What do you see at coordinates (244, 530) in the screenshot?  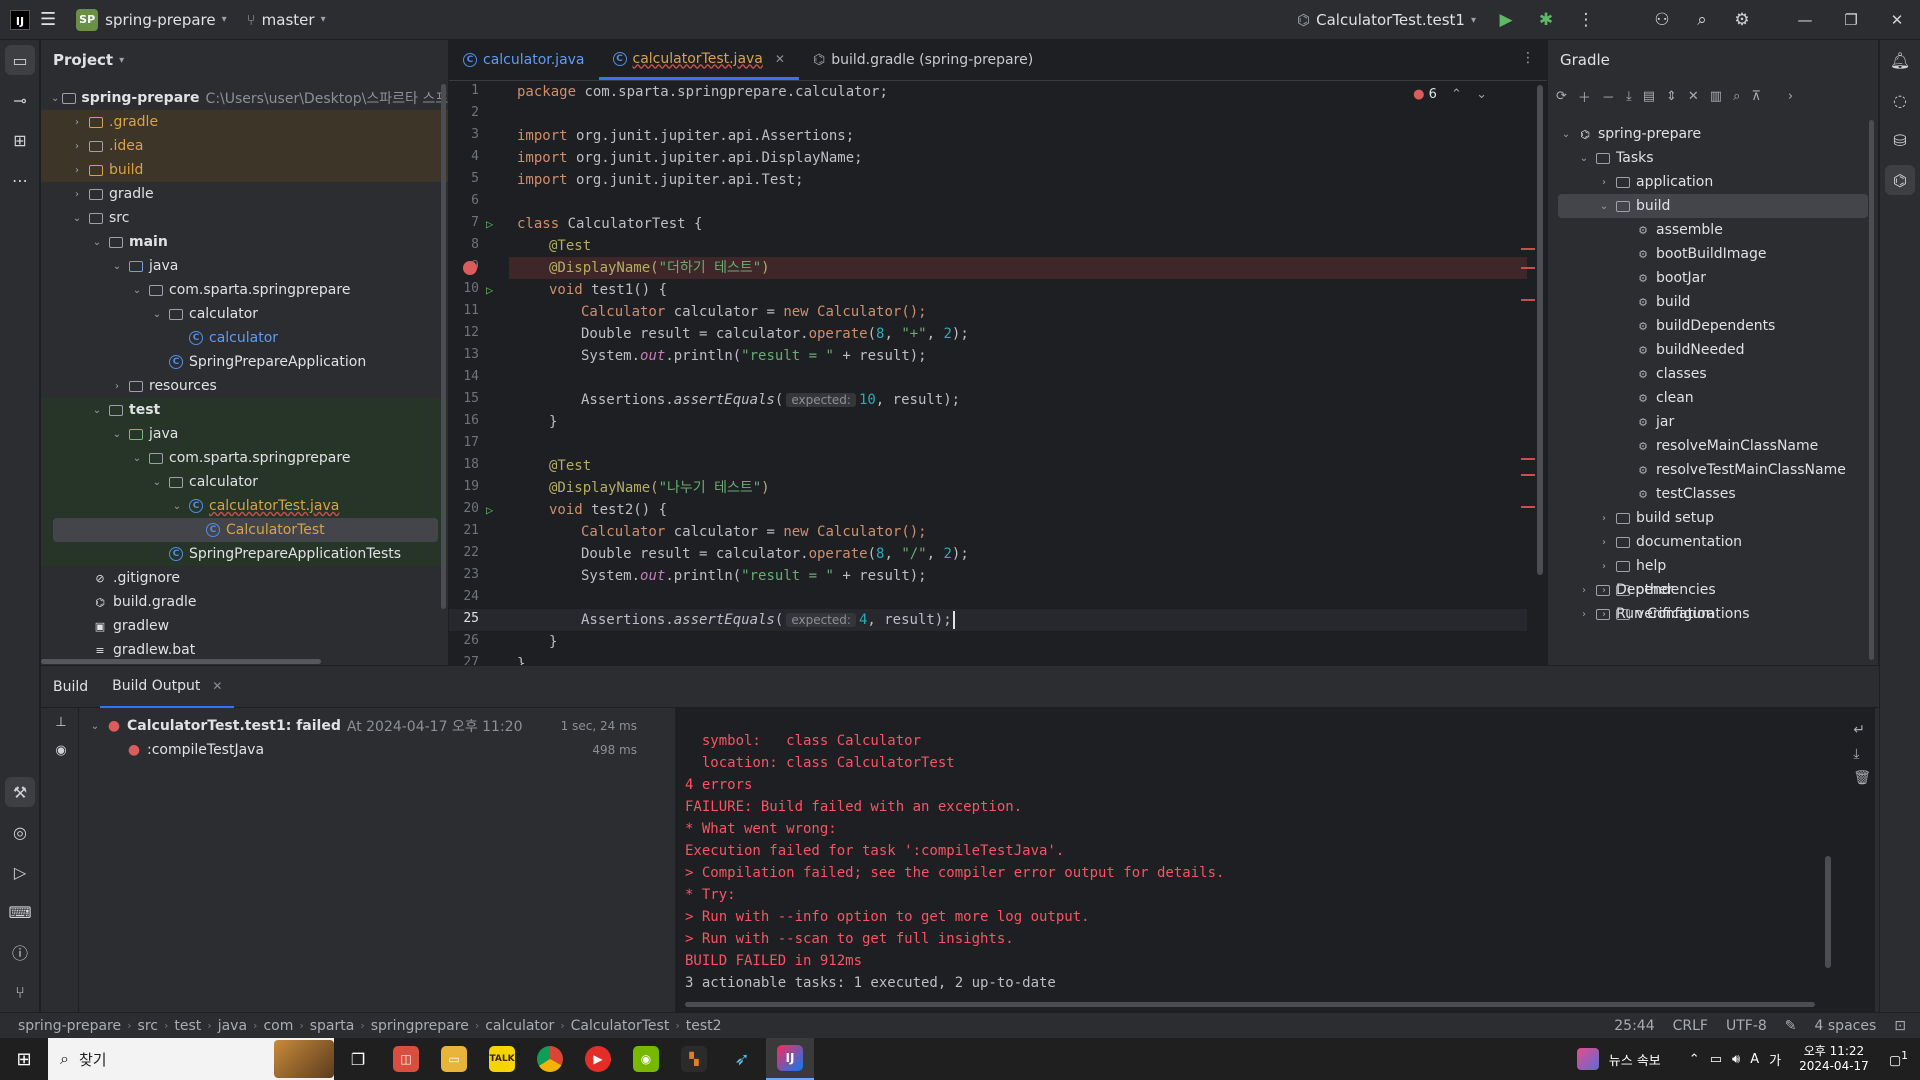 I see `tree-item-calculatortest-class: C CalculatorTest` at bounding box center [244, 530].